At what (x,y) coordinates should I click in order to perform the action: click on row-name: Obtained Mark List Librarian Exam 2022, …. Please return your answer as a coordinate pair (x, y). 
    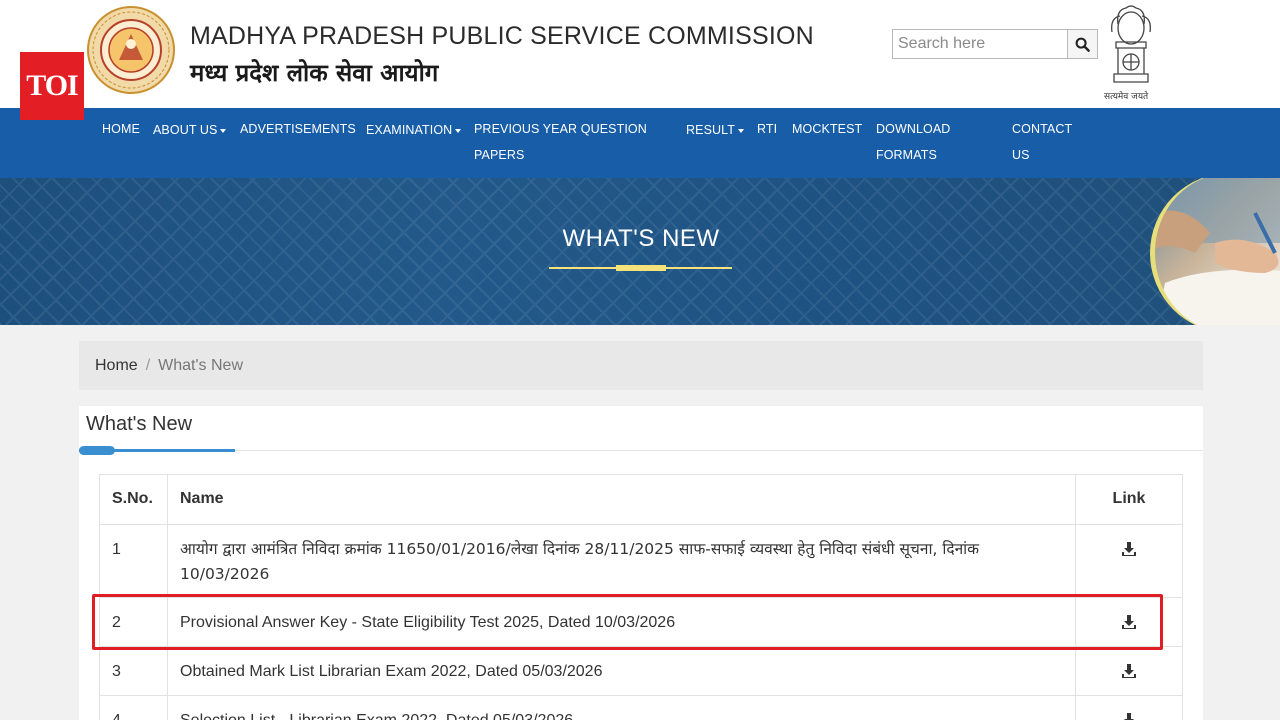
    Looking at the image, I should click on (621, 671).